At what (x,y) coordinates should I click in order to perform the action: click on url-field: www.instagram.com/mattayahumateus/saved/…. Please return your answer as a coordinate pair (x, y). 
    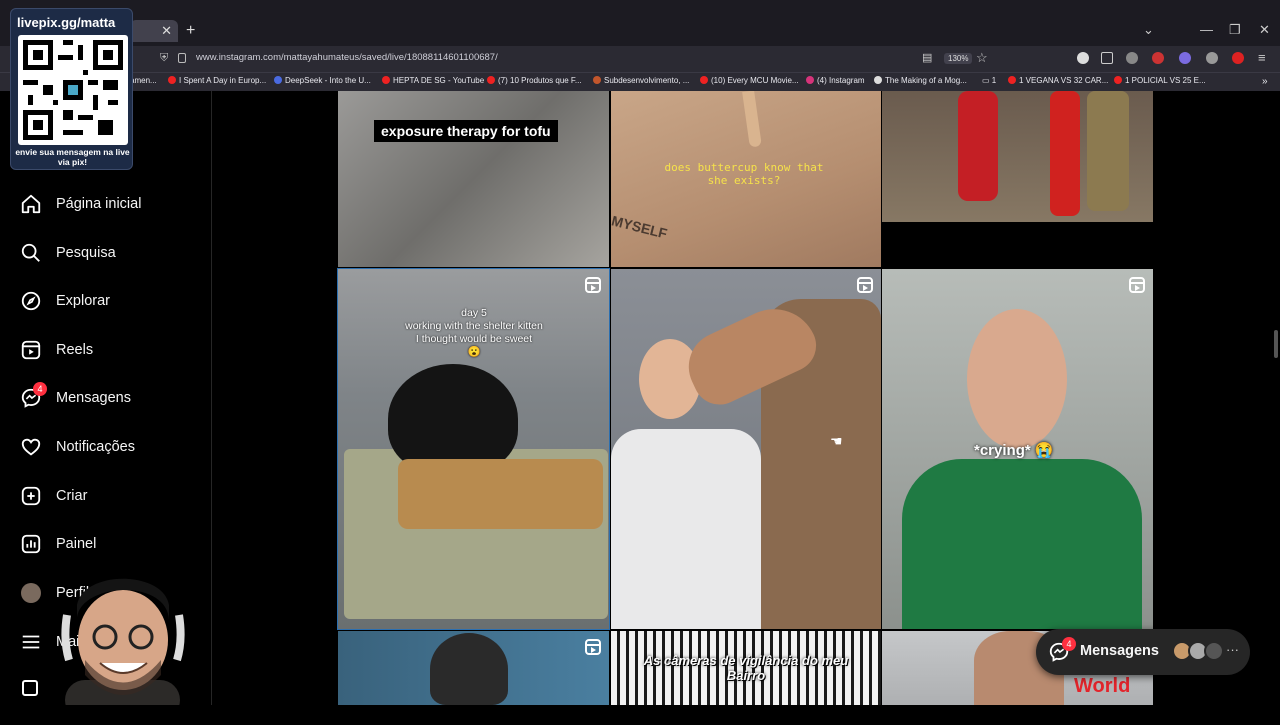
    Looking at the image, I should click on (347, 57).